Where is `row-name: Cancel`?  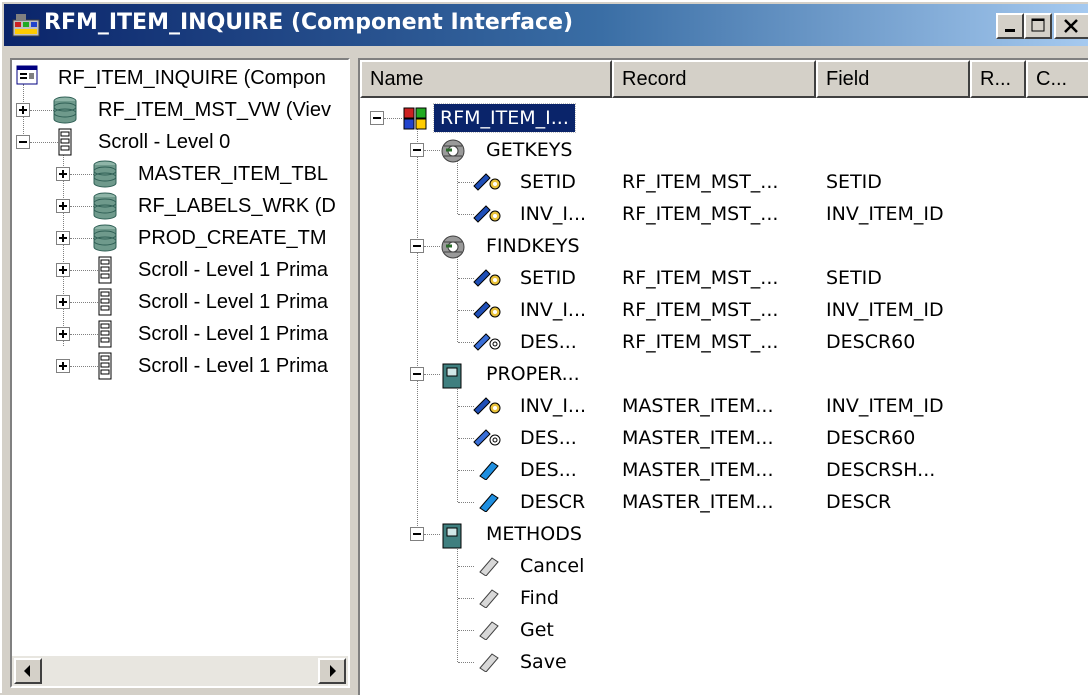 row-name: Cancel is located at coordinates (552, 566).